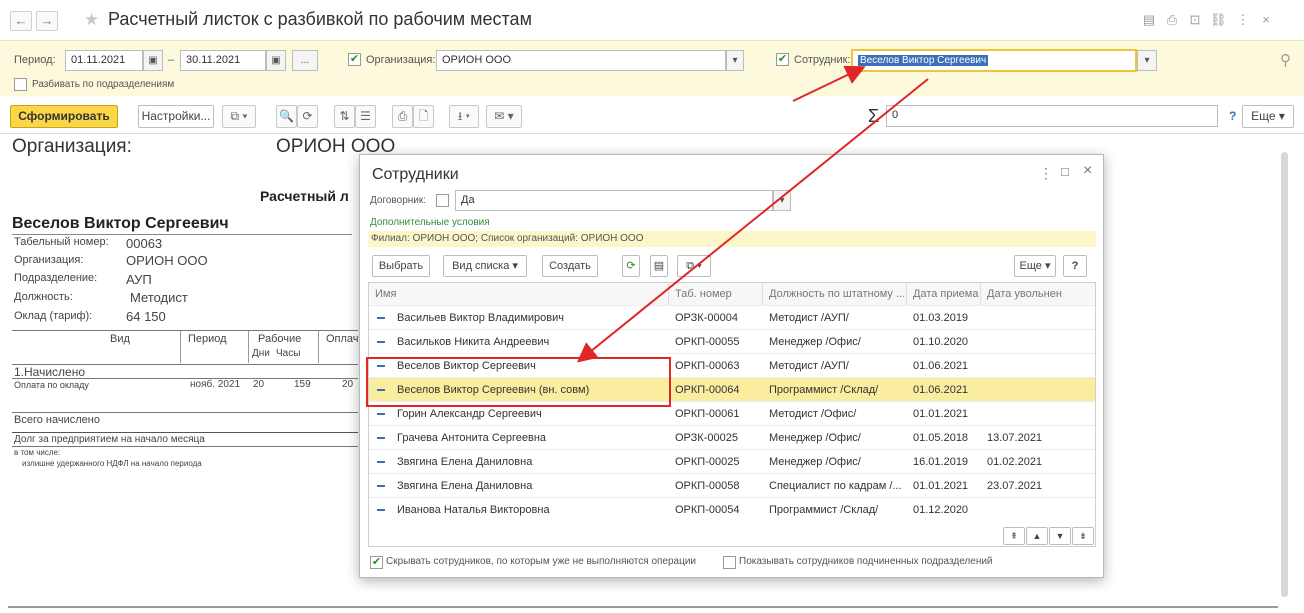  Describe the element at coordinates (829, 83) in the screenshot. I see `arrow-to-field` at that location.